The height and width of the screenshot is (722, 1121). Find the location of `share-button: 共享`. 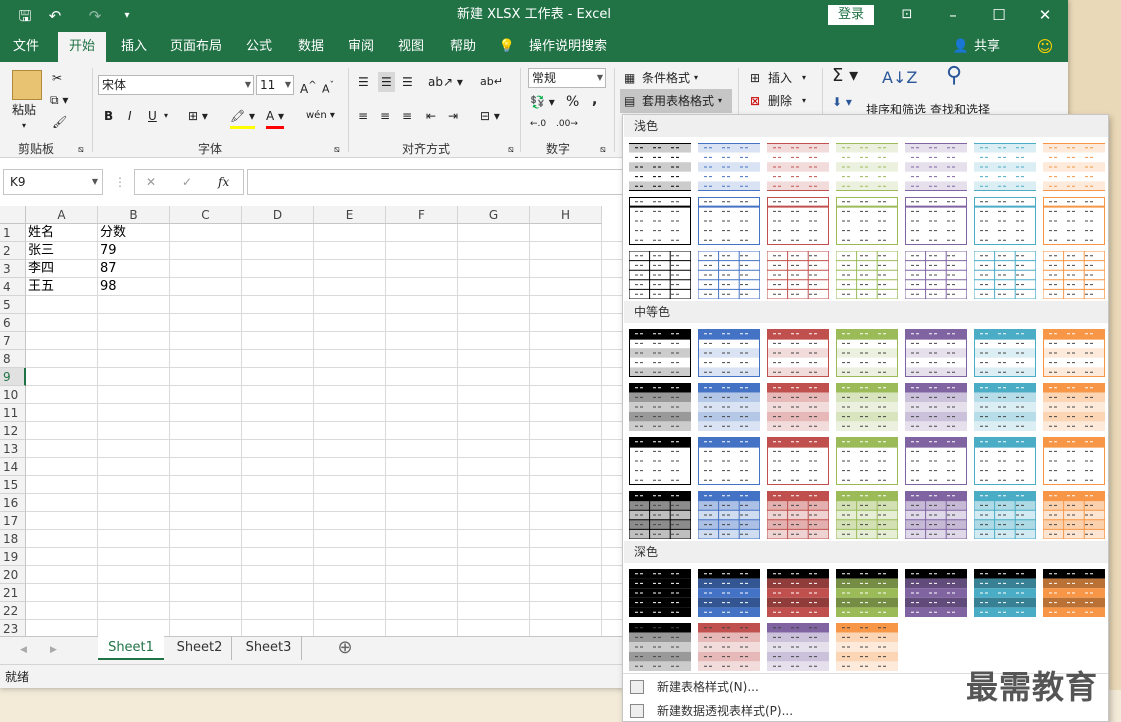

share-button: 共享 is located at coordinates (987, 47).